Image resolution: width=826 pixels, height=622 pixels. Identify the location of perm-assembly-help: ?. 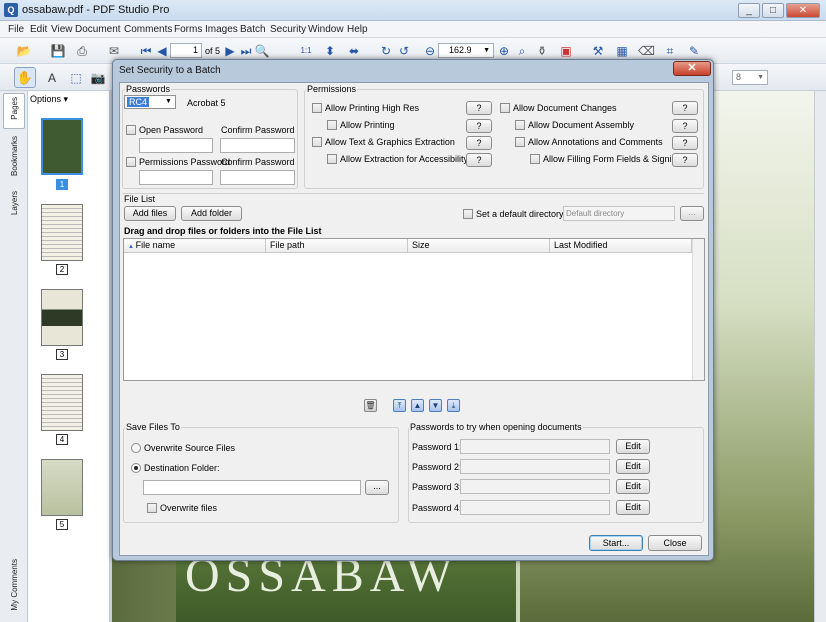
(685, 126).